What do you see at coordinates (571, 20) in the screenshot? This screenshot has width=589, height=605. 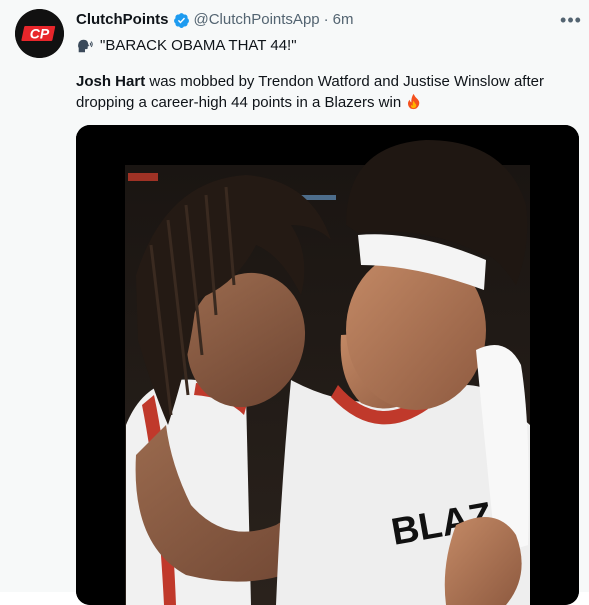 I see `more-options-icon: •••` at bounding box center [571, 20].